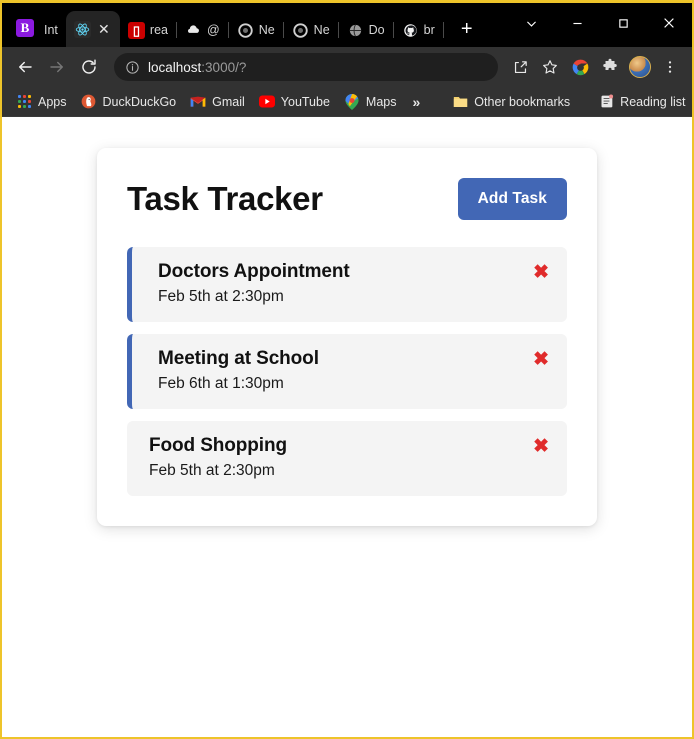  What do you see at coordinates (355, 30) in the screenshot?
I see `globe-icon` at bounding box center [355, 30].